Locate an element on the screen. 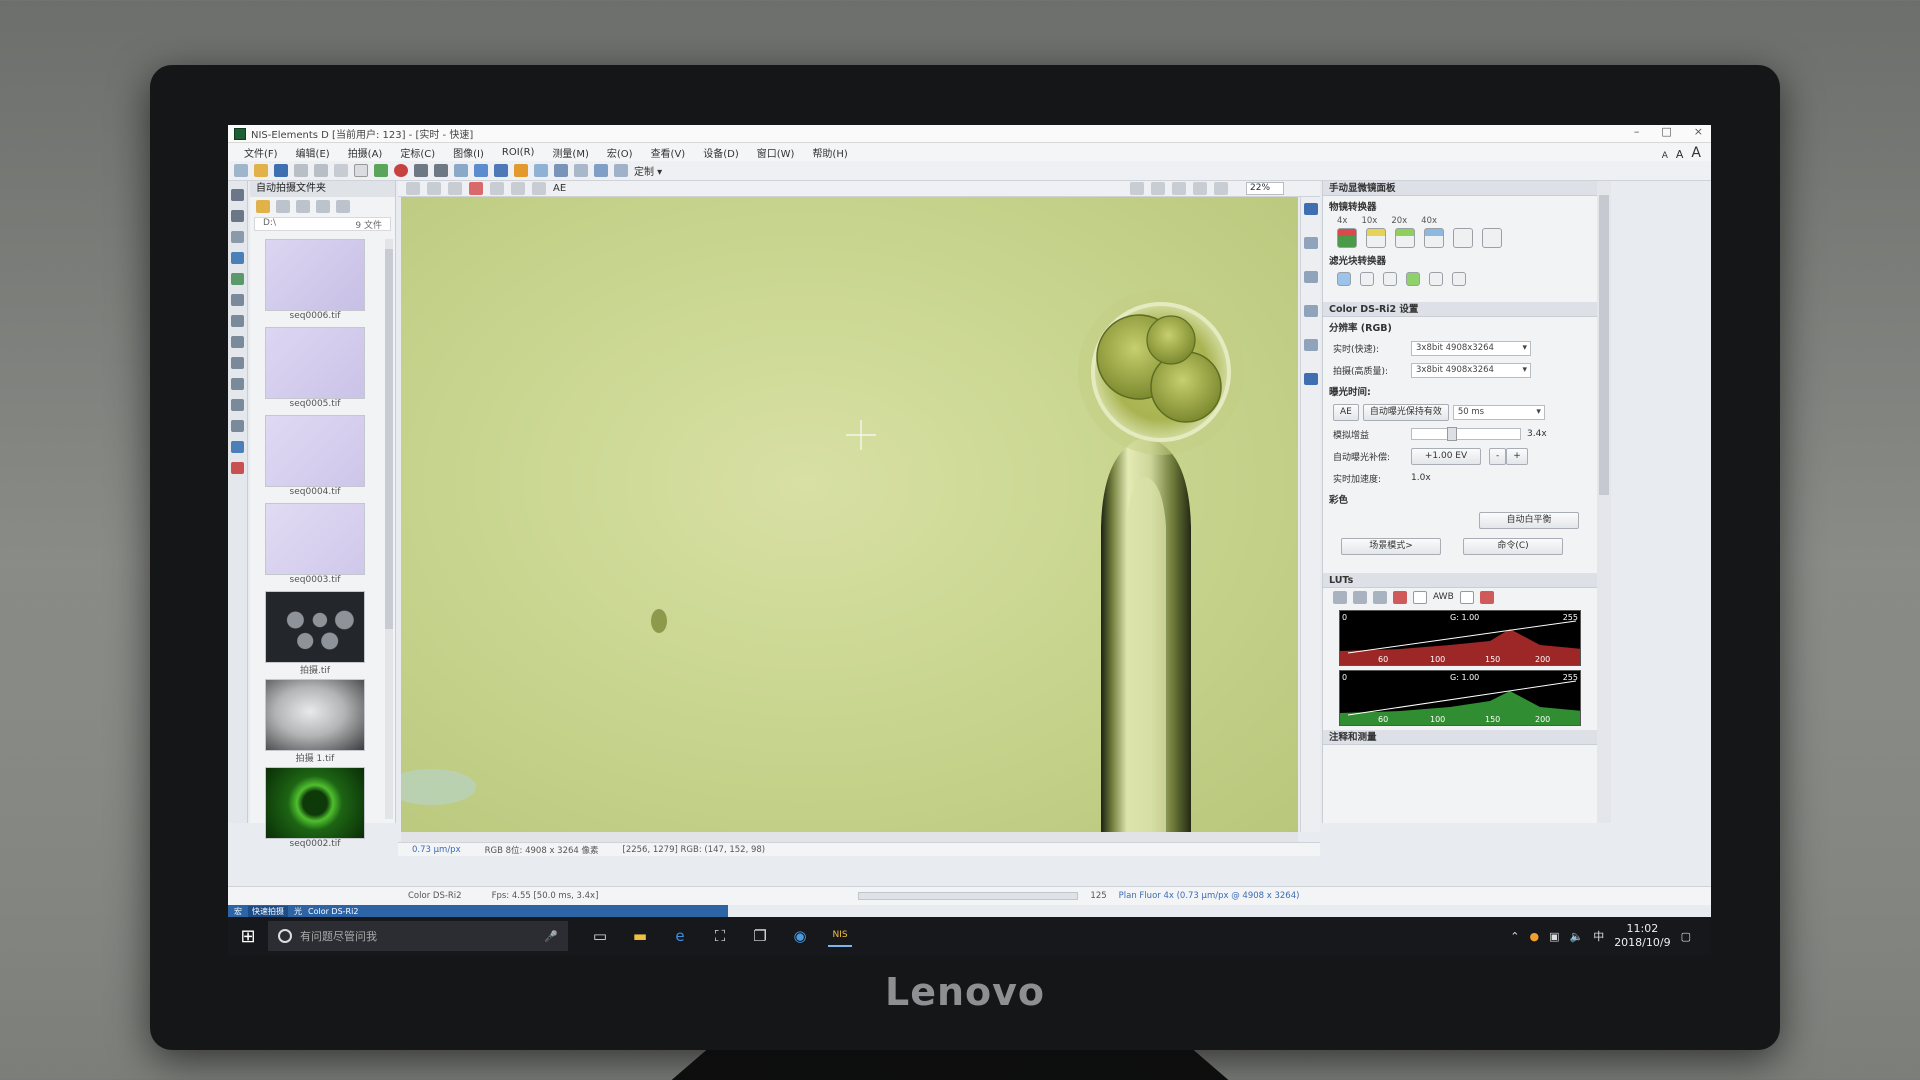 This screenshot has width=1920, height=1080. thumb-view-icon is located at coordinates (323, 206).